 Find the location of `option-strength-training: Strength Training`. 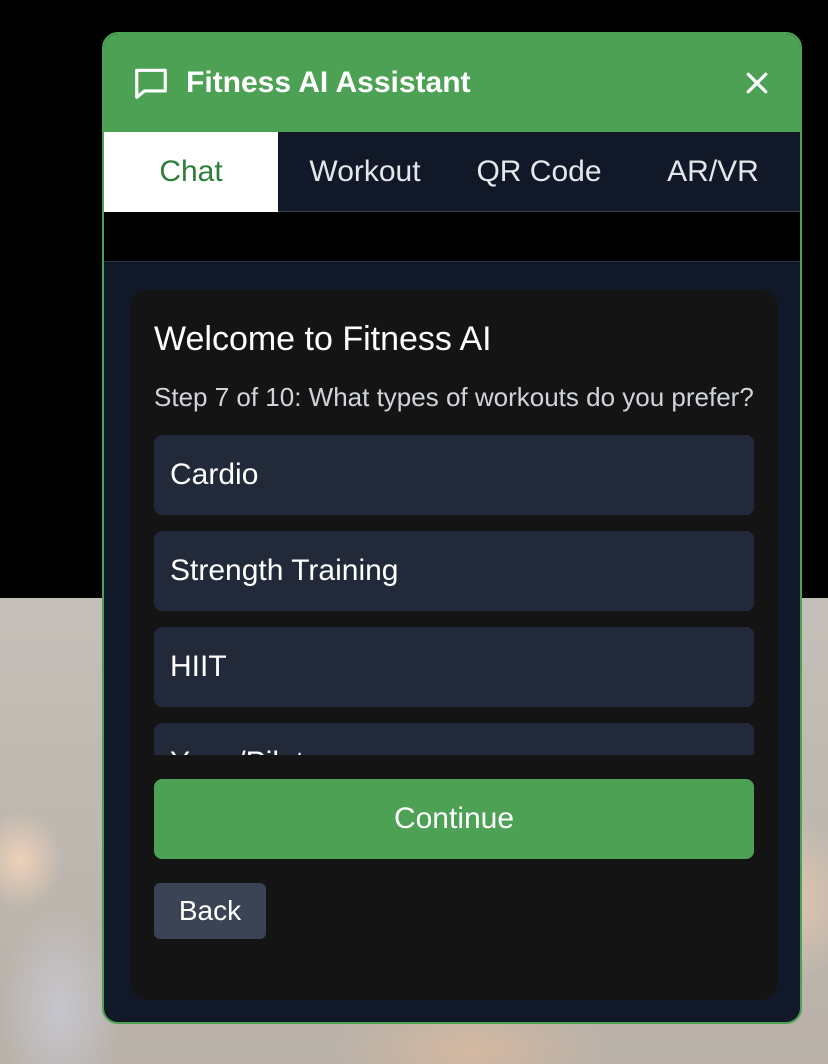

option-strength-training: Strength Training is located at coordinates (454, 571).